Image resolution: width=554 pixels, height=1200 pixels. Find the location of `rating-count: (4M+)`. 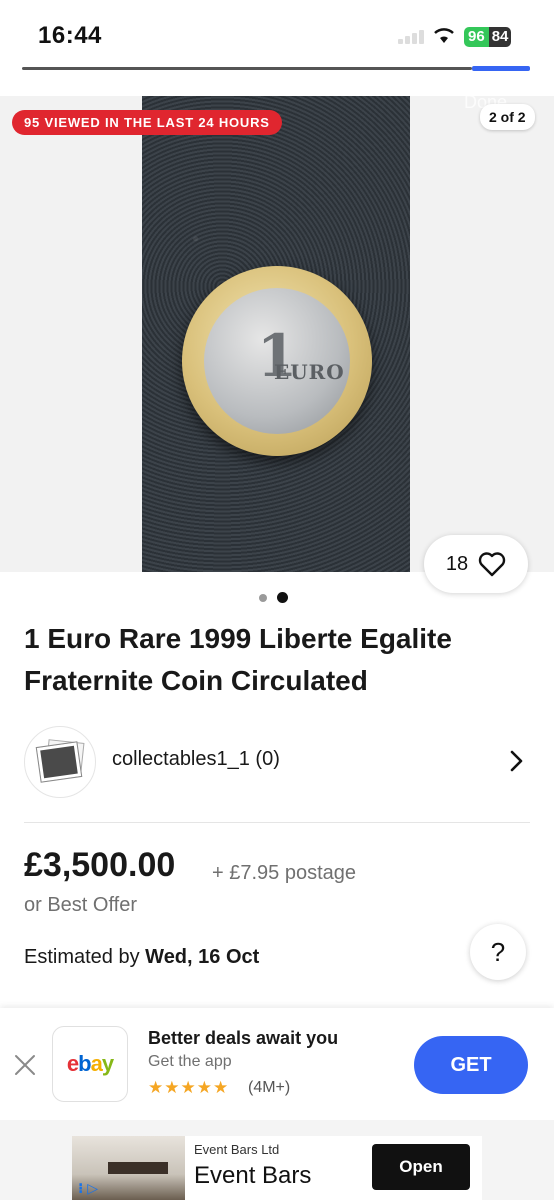

rating-count: (4M+) is located at coordinates (269, 1087).